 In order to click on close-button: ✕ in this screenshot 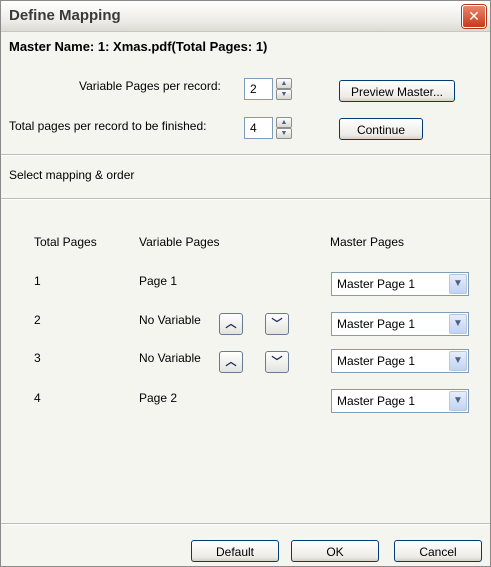, I will do `click(474, 16)`.